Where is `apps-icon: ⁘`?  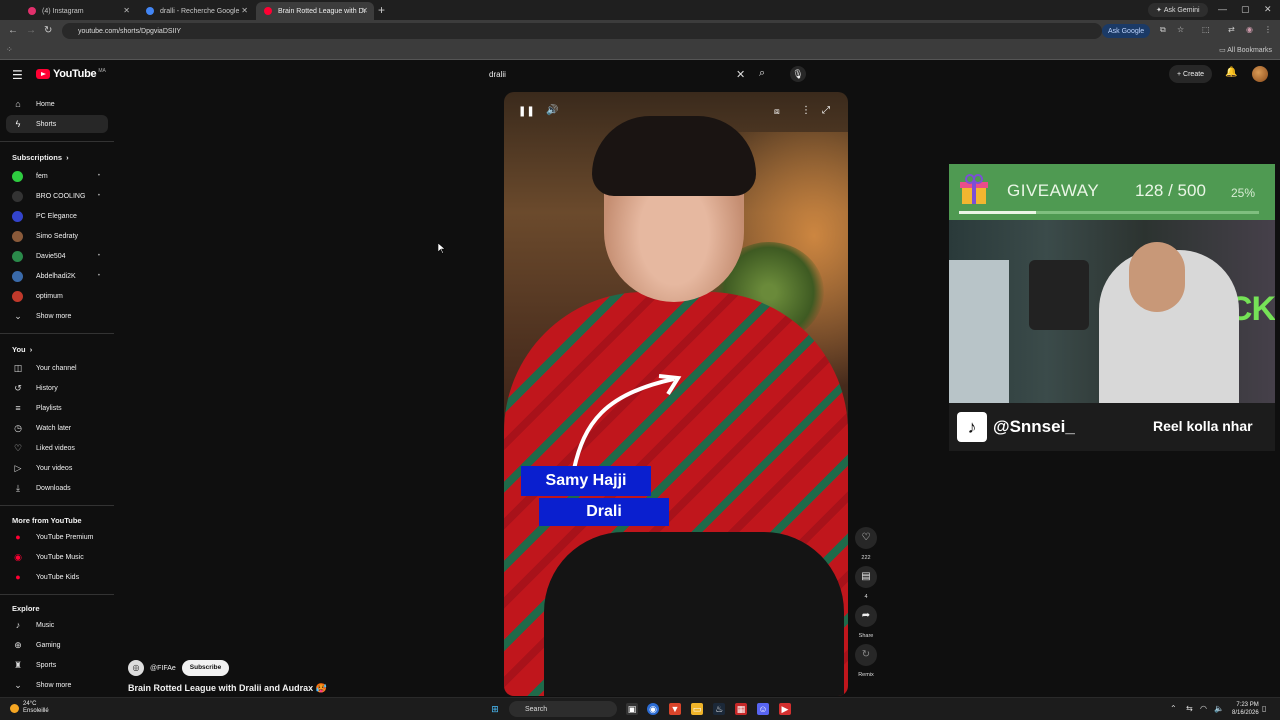 apps-icon: ⁘ is located at coordinates (9, 49).